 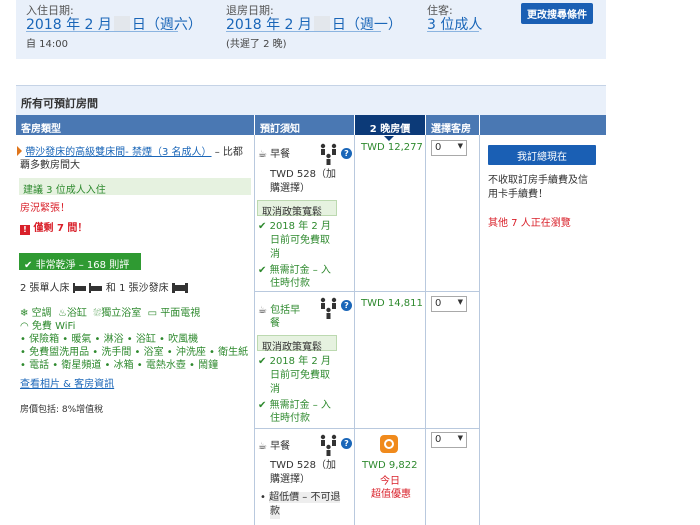 I want to click on option3-meal-price-1: TWD 528（加, so click(x=303, y=465).